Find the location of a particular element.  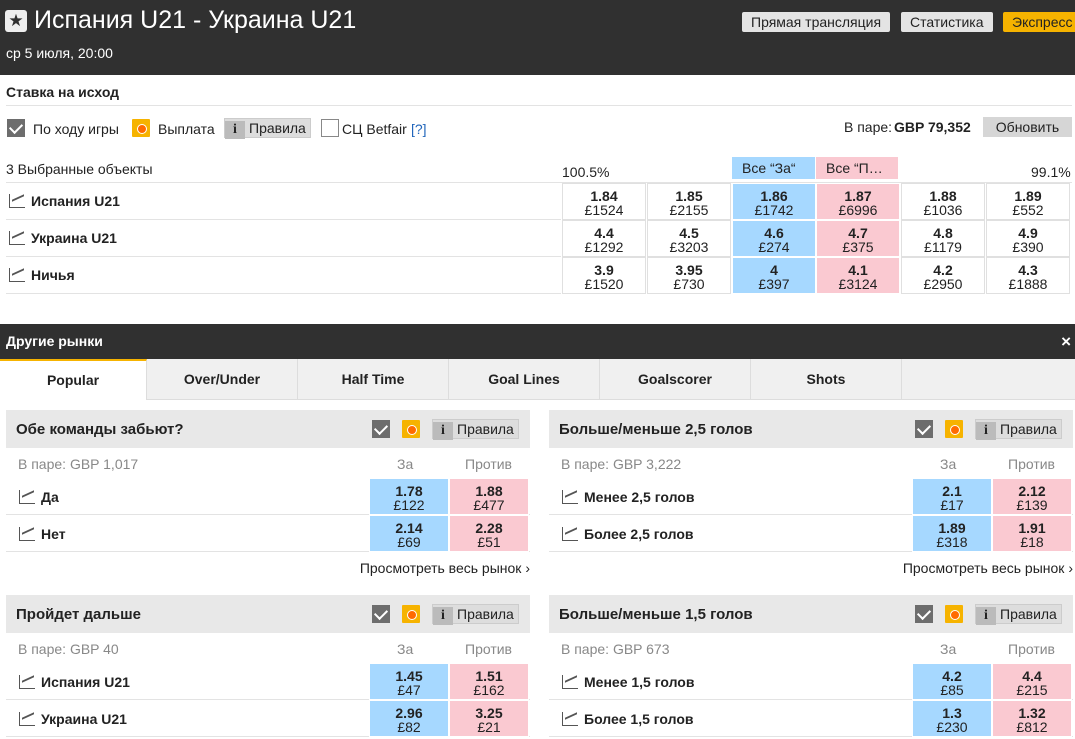

back-odds-cell: 1.85 £2155 is located at coordinates (689, 201).